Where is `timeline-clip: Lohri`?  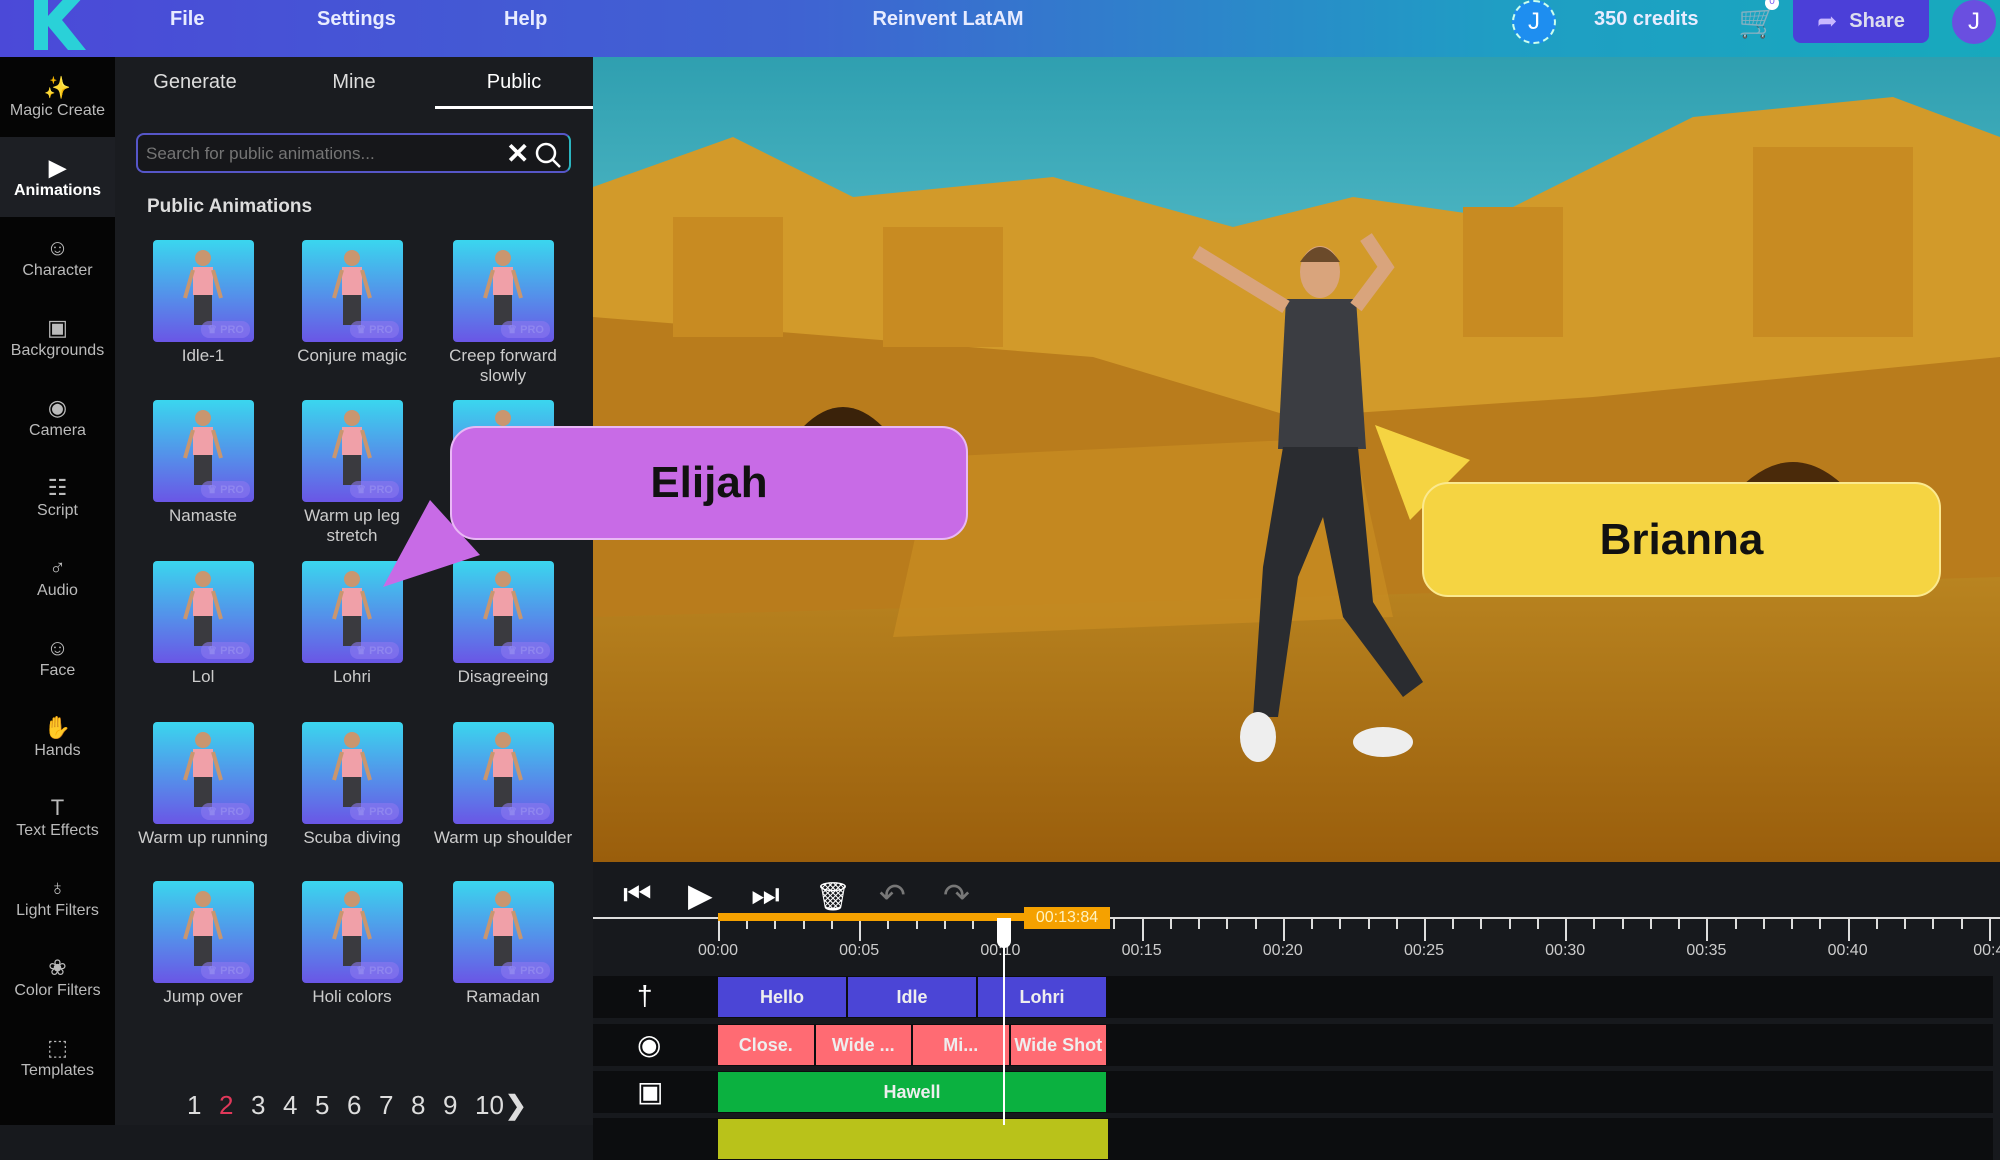 timeline-clip: Lohri is located at coordinates (1042, 997).